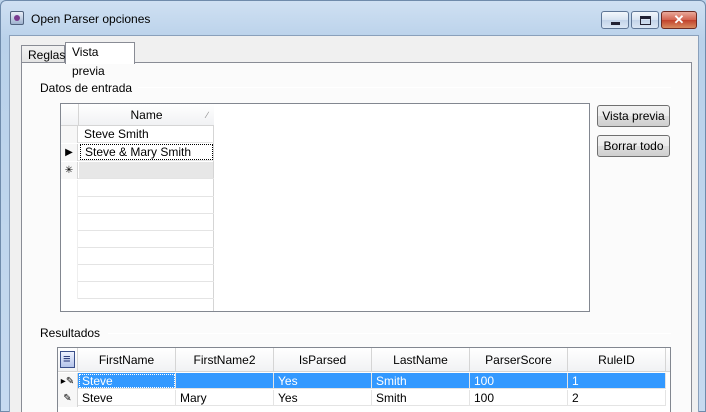  Describe the element at coordinates (100, 60) in the screenshot. I see `tab-vista-previa: Vista previa` at that location.